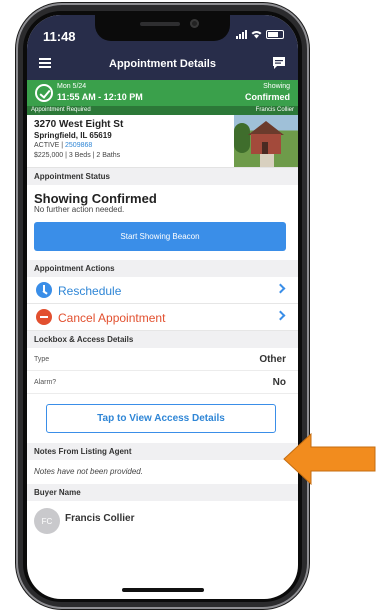 This screenshot has width=377, height=613. Describe the element at coordinates (45, 382) in the screenshot. I see `alarm-label: Alarm?` at that location.